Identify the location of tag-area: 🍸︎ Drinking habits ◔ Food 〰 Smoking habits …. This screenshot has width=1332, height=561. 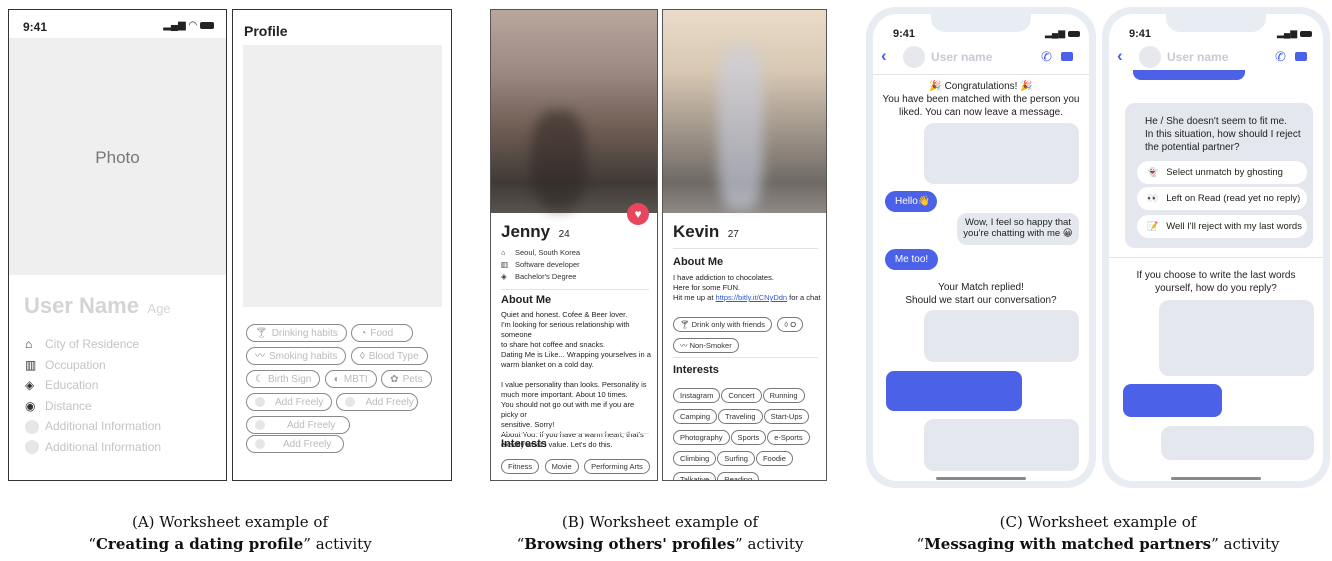
(348, 388).